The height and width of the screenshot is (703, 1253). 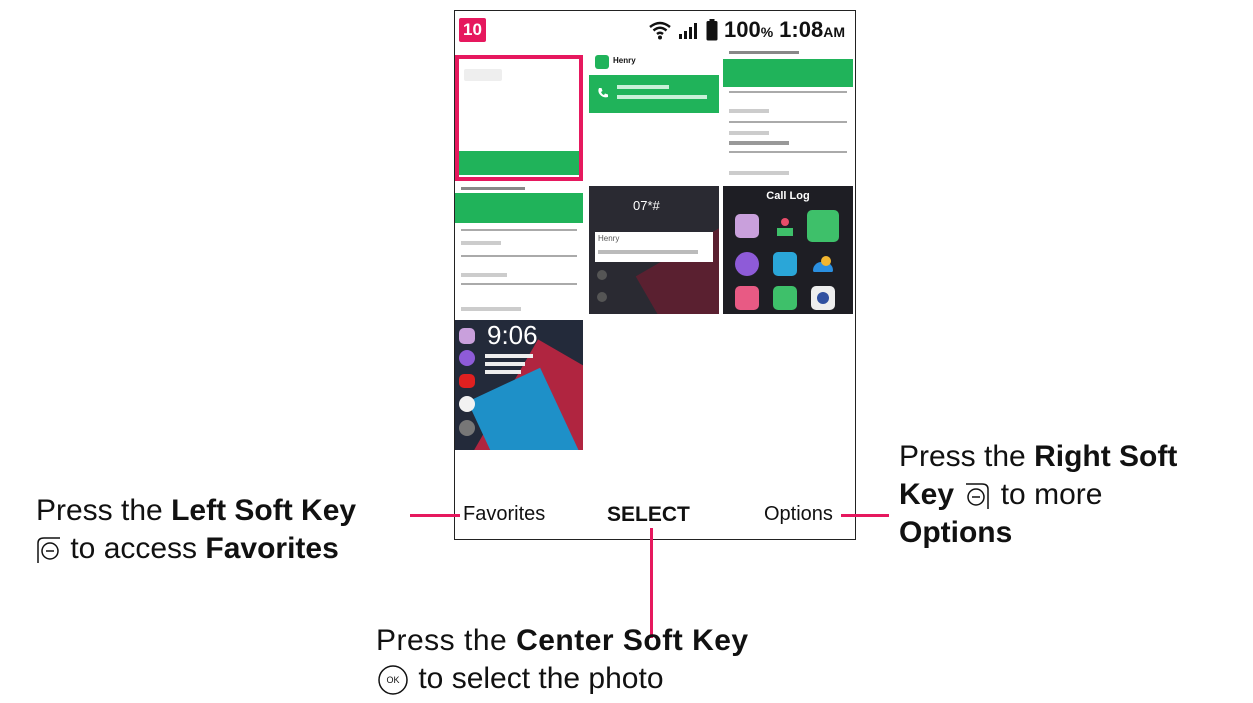 What do you see at coordinates (712, 30) in the screenshot?
I see `battery-icon` at bounding box center [712, 30].